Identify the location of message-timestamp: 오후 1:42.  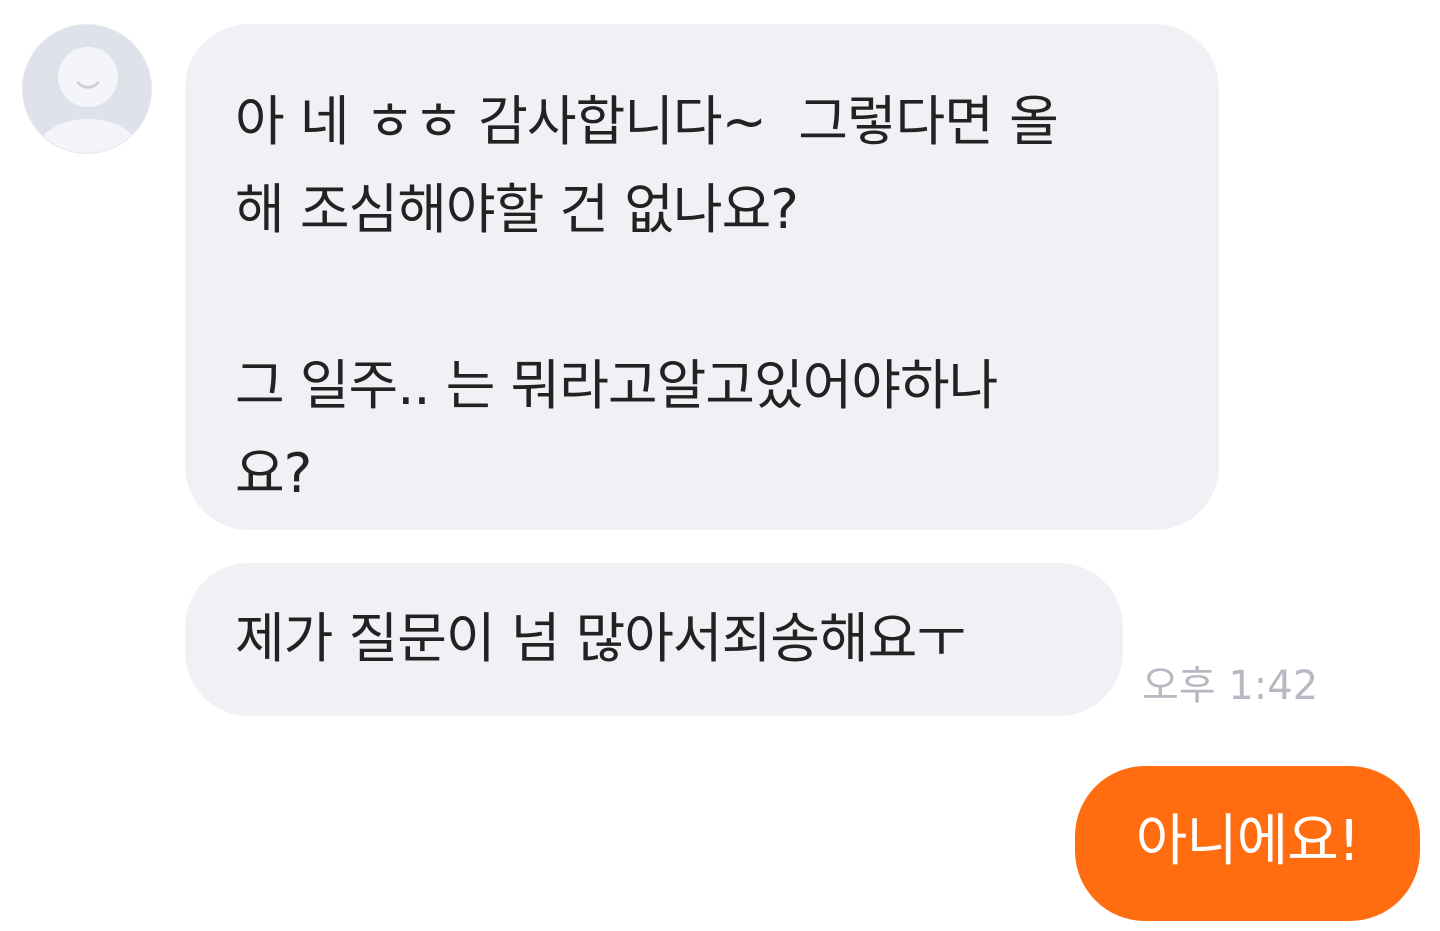
(1230, 686).